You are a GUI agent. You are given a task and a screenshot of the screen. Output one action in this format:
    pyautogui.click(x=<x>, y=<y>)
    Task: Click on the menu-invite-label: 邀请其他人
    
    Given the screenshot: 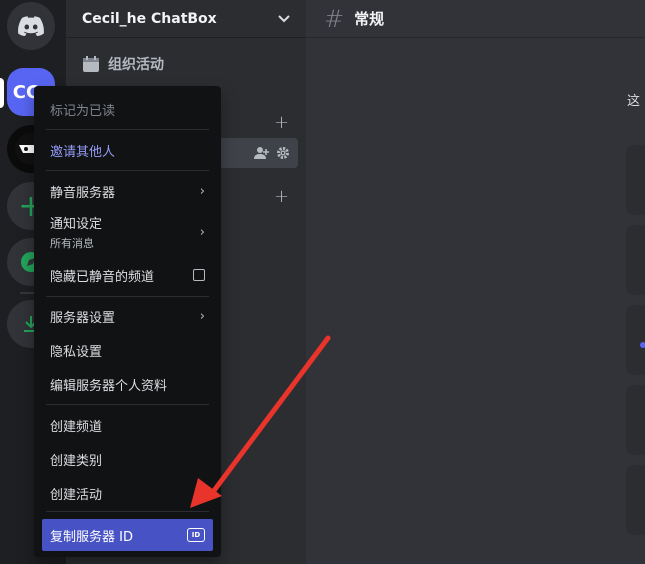 What is the action you would take?
    pyautogui.click(x=83, y=152)
    